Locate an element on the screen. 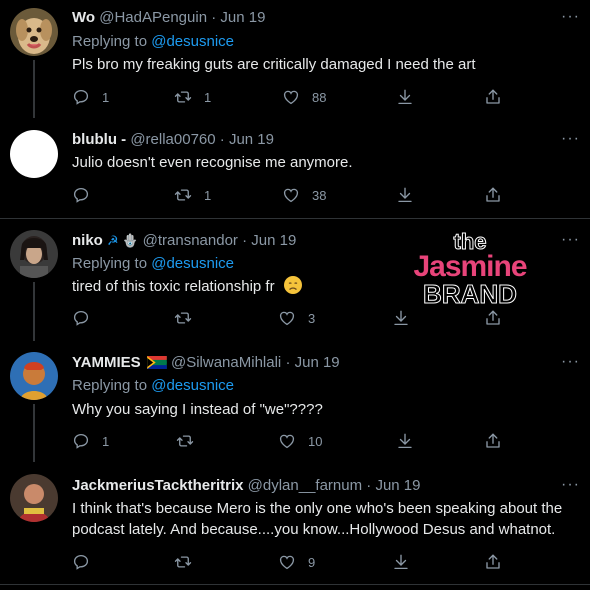 This screenshot has width=590, height=590. disappointed-face-icon is located at coordinates (292, 285).